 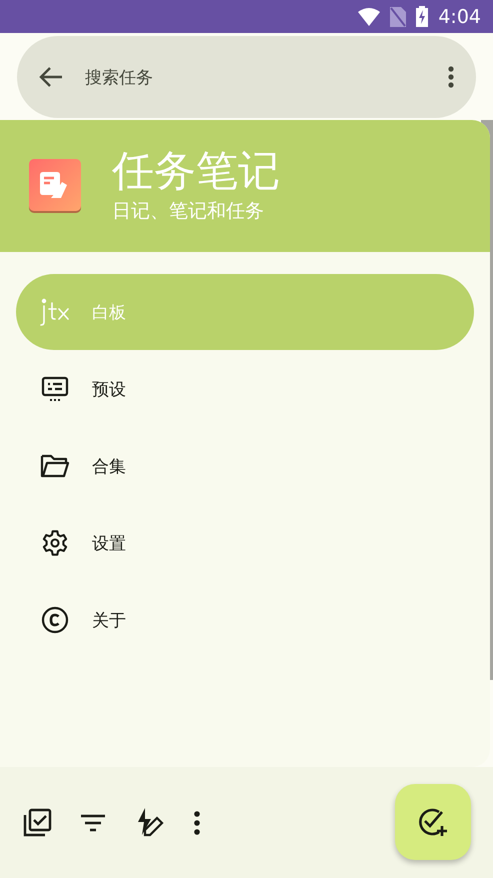 What do you see at coordinates (93, 822) in the screenshot?
I see `filter-icon` at bounding box center [93, 822].